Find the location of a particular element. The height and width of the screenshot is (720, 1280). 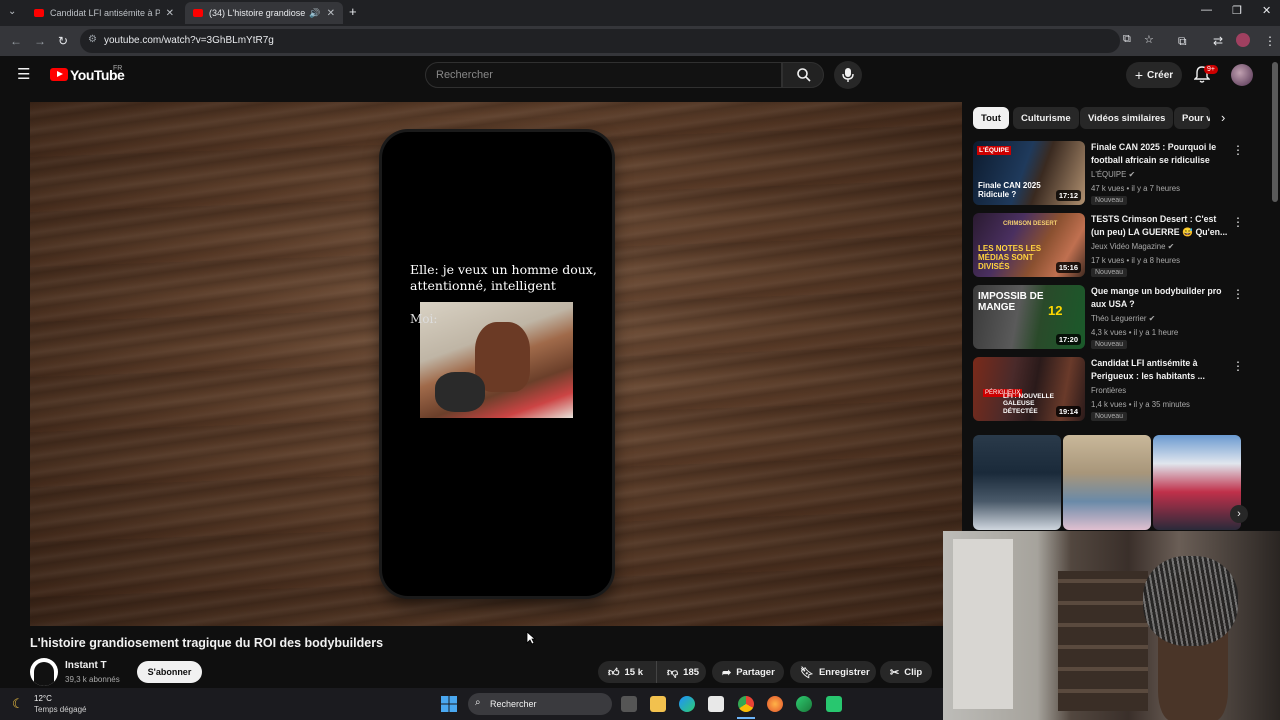

tab-search-icon: ⌄ is located at coordinates (12, 11).